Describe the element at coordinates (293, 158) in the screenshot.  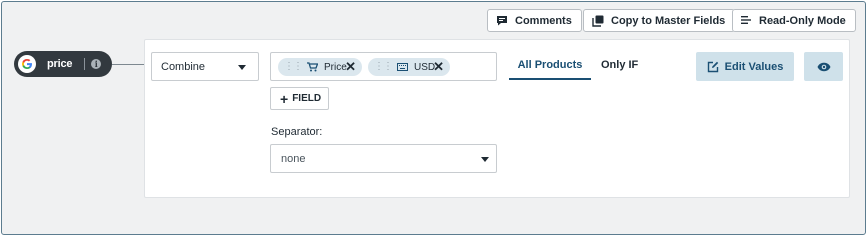
I see `separator-value: none` at that location.